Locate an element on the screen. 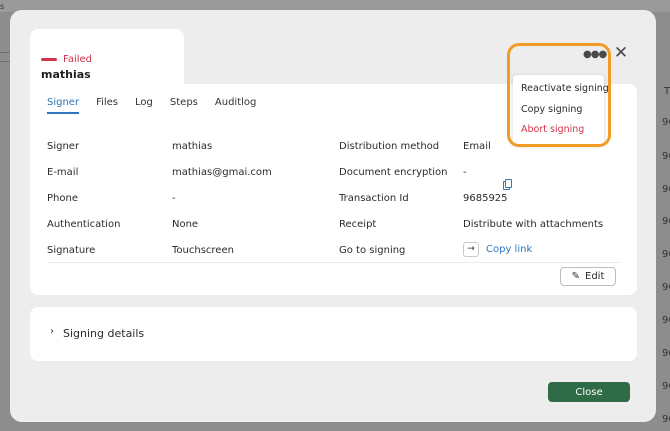 The height and width of the screenshot is (431, 670). signature-label: Signature is located at coordinates (71, 250).